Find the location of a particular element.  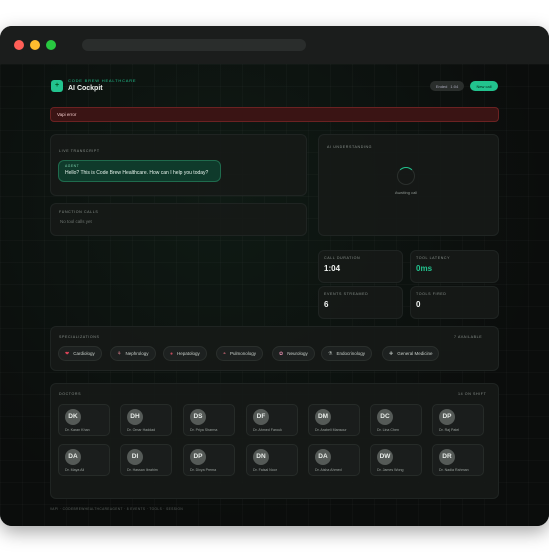

call-status-badge: Ended 1:04 is located at coordinates (447, 86).